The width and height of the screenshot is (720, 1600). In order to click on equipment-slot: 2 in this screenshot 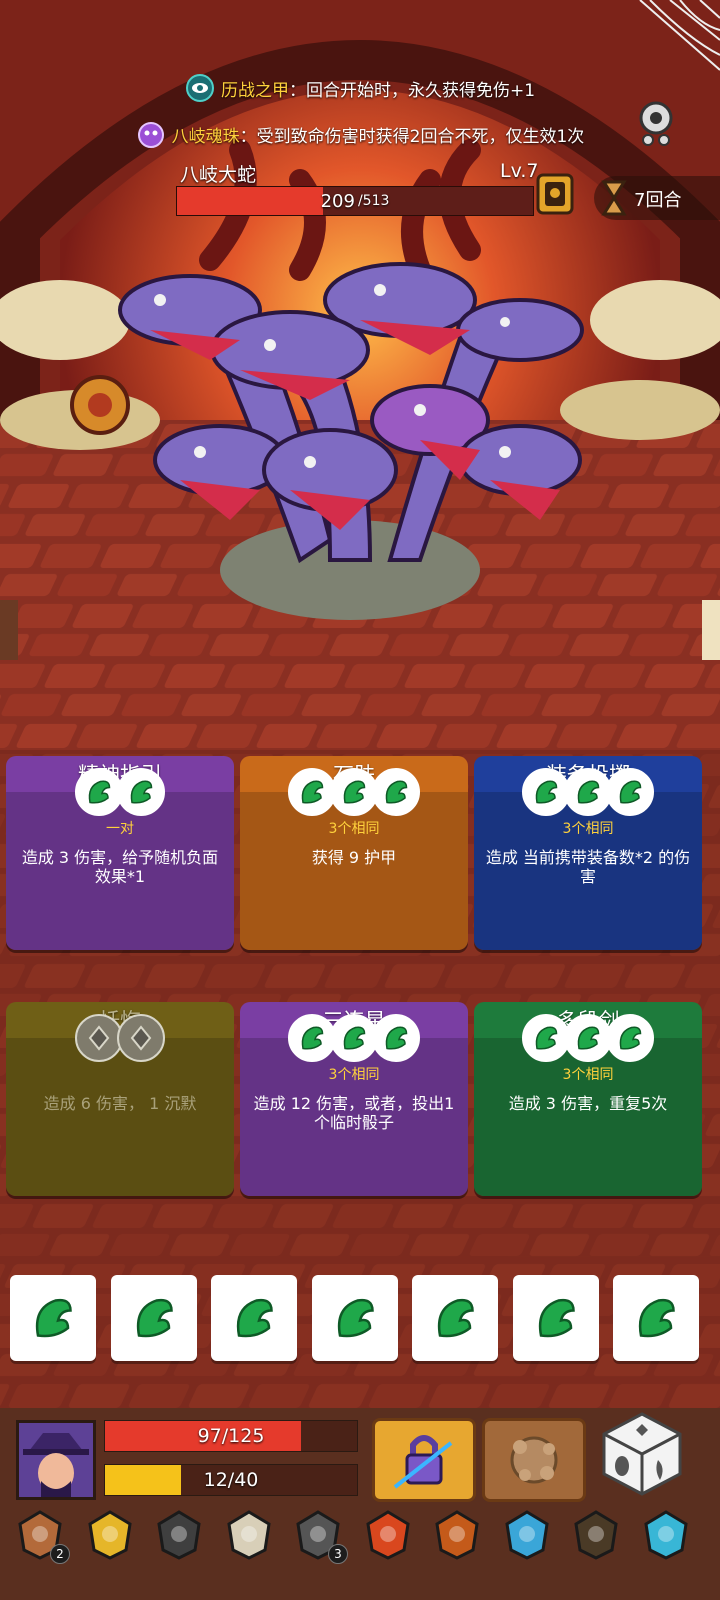, I will do `click(41, 1535)`.